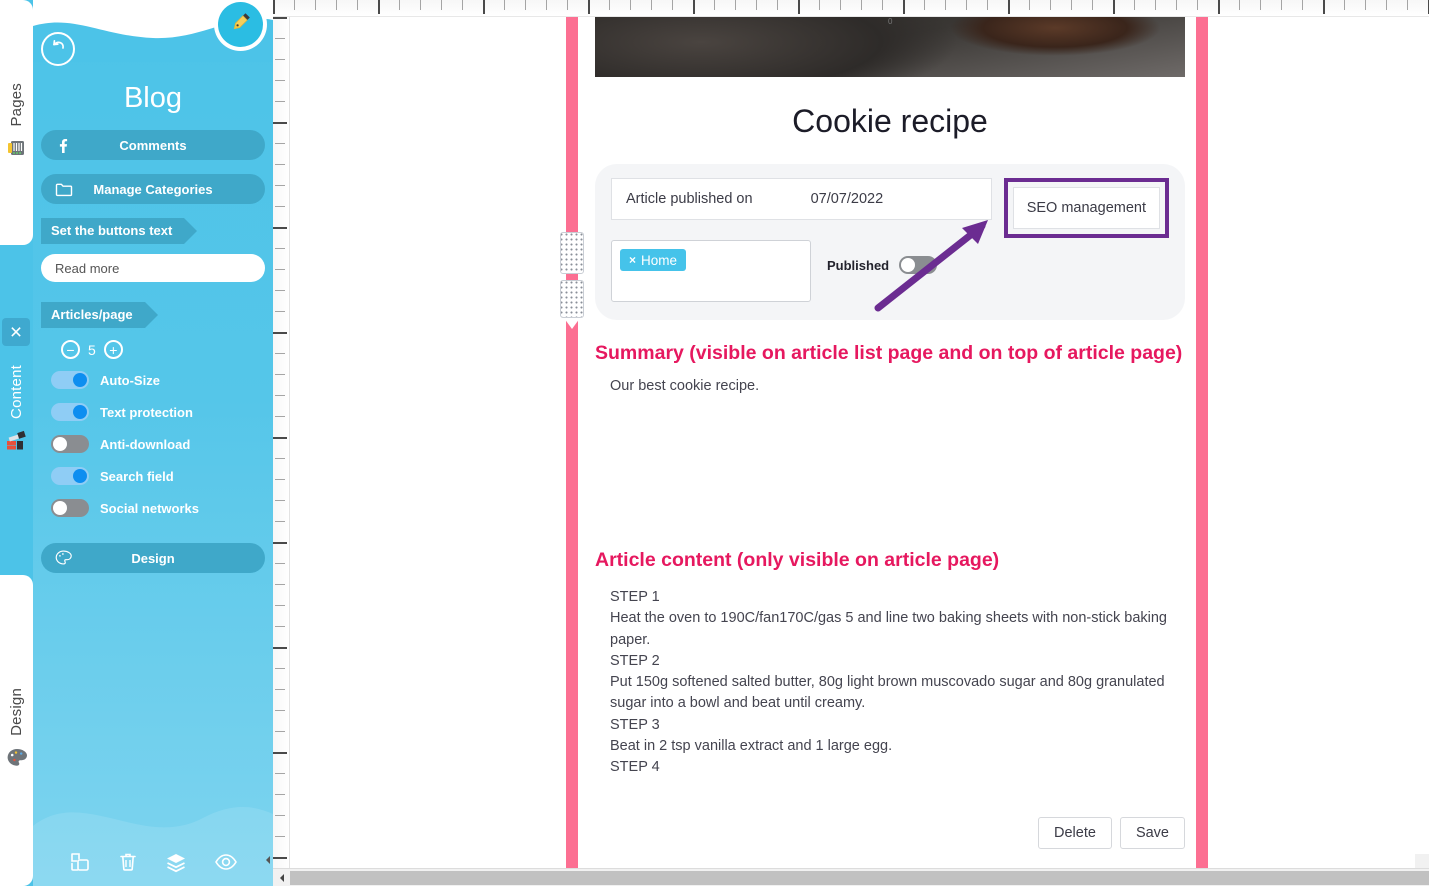 The image size is (1429, 886). I want to click on published-toggle-group: Published, so click(882, 265).